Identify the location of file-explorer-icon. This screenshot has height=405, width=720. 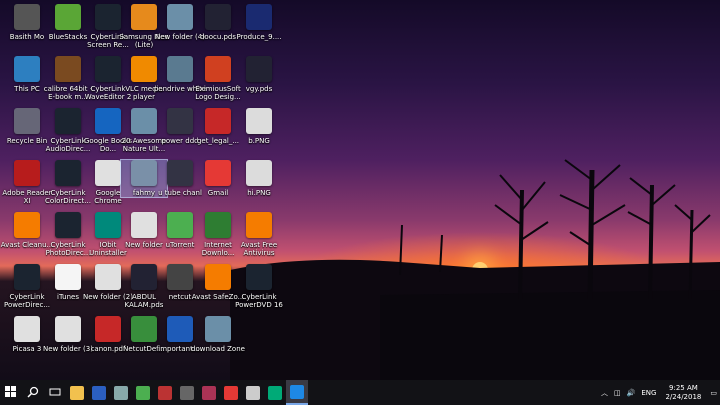
(77, 392).